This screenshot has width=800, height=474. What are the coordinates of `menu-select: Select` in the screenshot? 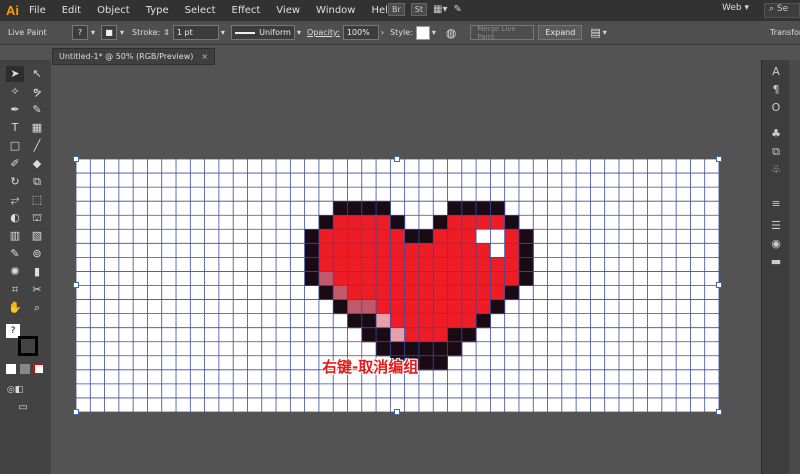 It's located at (200, 10).